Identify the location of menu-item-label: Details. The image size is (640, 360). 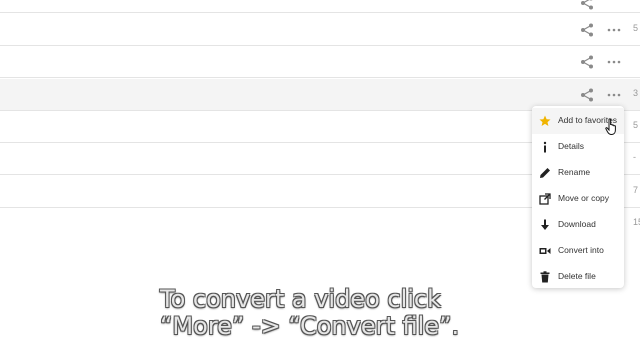
(571, 146).